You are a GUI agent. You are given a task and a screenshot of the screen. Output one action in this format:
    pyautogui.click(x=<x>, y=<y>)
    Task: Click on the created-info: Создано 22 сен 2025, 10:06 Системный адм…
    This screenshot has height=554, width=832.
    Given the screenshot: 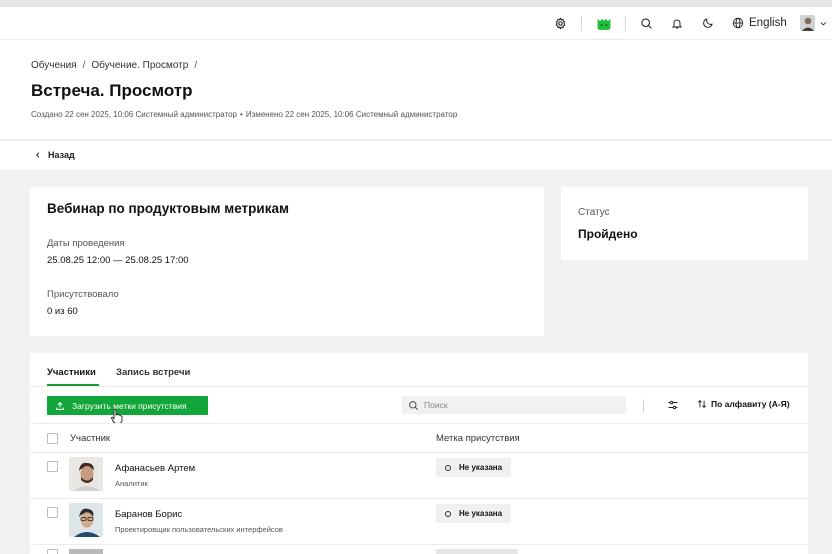 What is the action you would take?
    pyautogui.click(x=134, y=114)
    